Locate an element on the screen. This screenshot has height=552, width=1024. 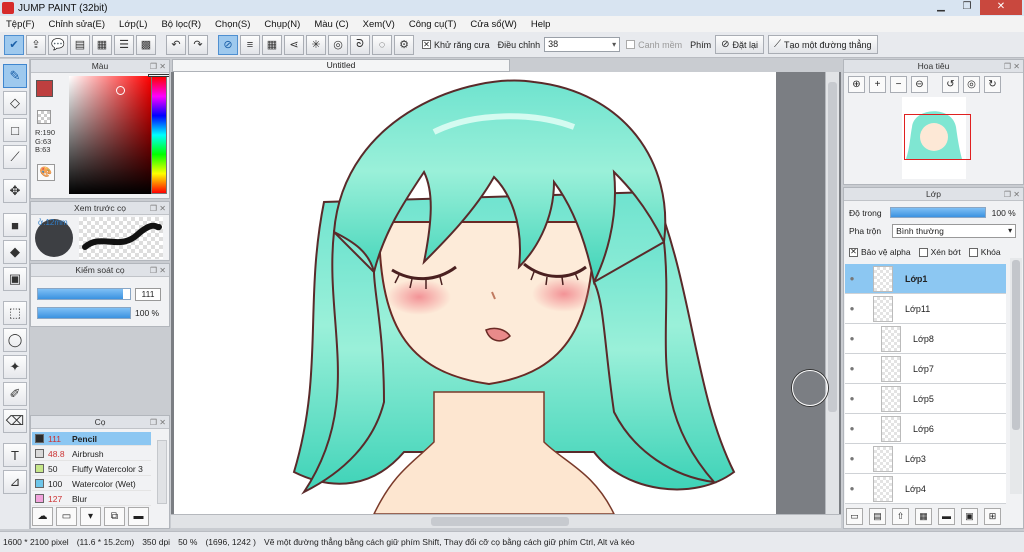
layer-item-3: ● Lớp3 is located at coordinates (925, 459).